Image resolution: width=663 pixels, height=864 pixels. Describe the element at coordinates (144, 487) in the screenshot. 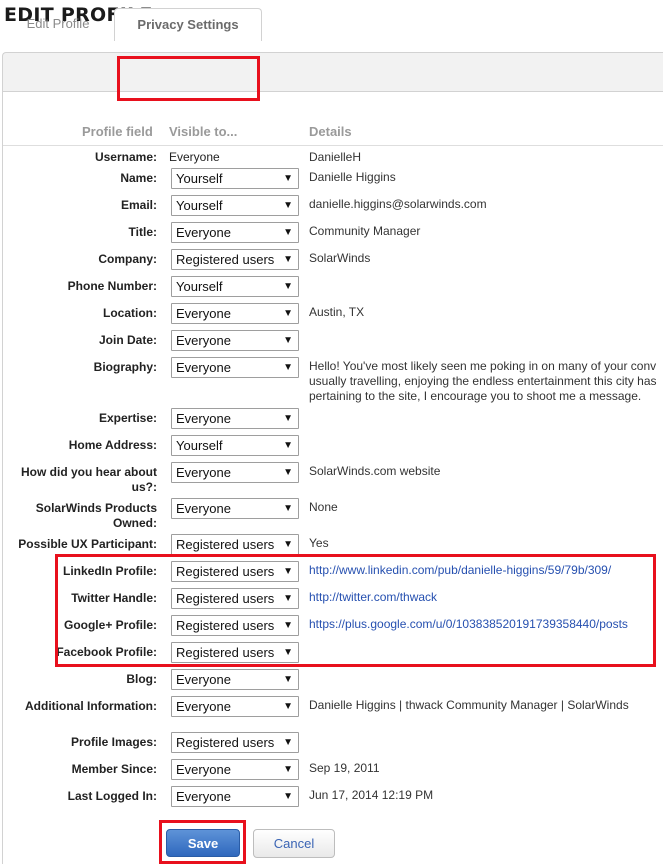

I see `row-label-line: us?:` at that location.